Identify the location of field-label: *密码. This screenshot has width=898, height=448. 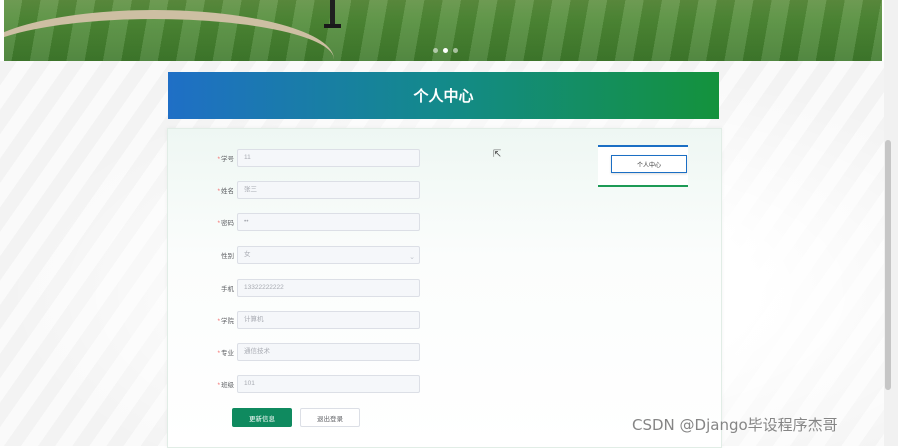
(201, 222).